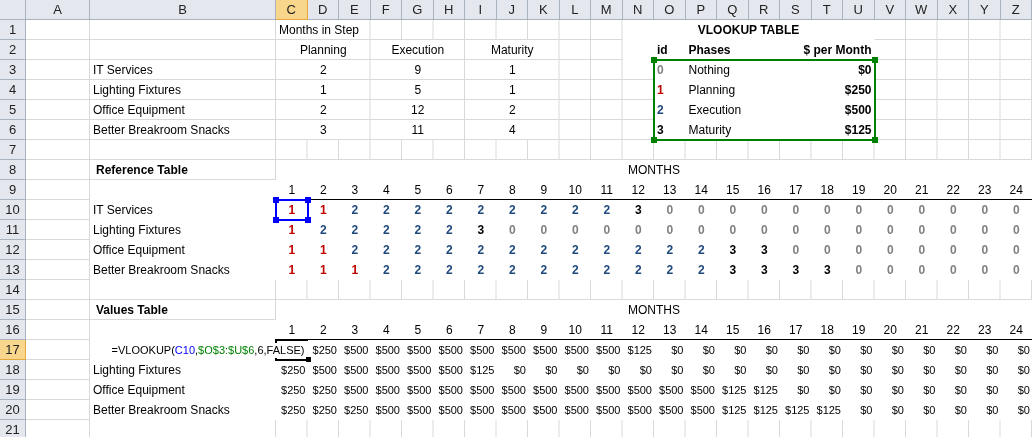 This screenshot has width=1036, height=437. What do you see at coordinates (132, 310) in the screenshot?
I see `section-title: Values Table` at bounding box center [132, 310].